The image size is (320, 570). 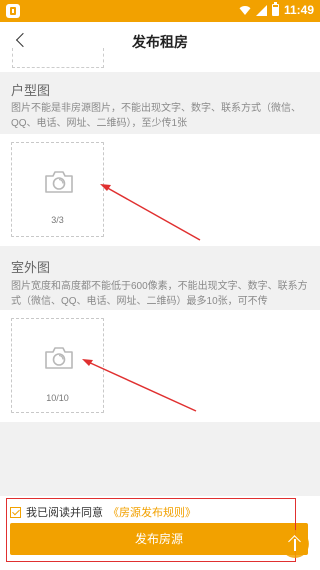 I want to click on layout-section-title: 户型图, so click(x=31, y=90).